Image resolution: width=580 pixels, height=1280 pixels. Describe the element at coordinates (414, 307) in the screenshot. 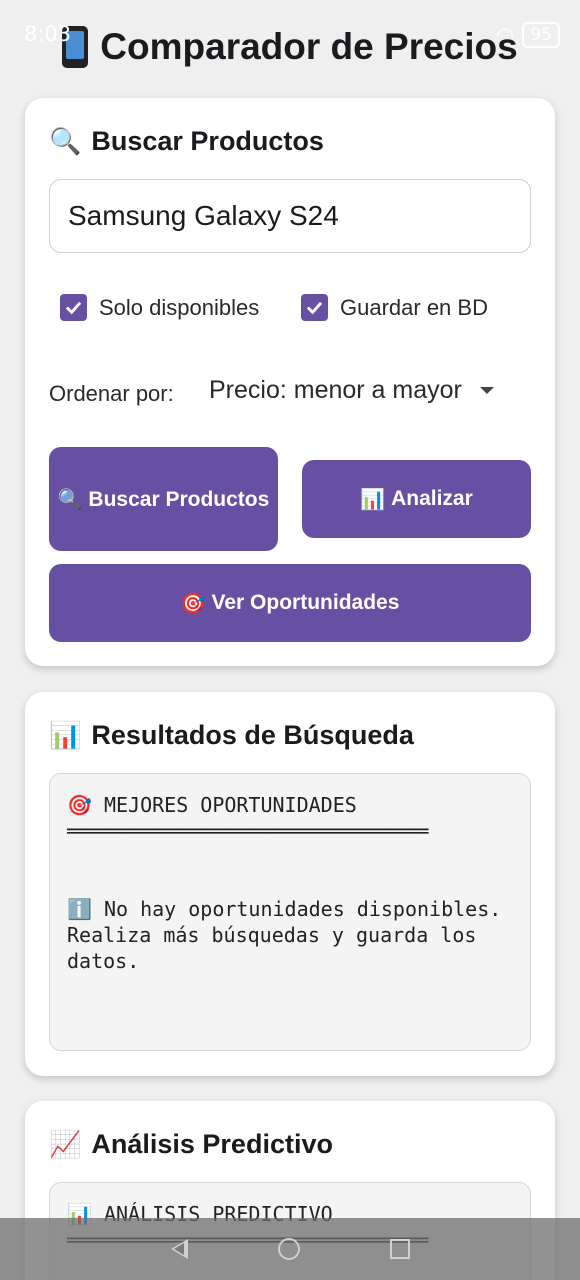

I see `save-db-label: Guardar en BD` at that location.